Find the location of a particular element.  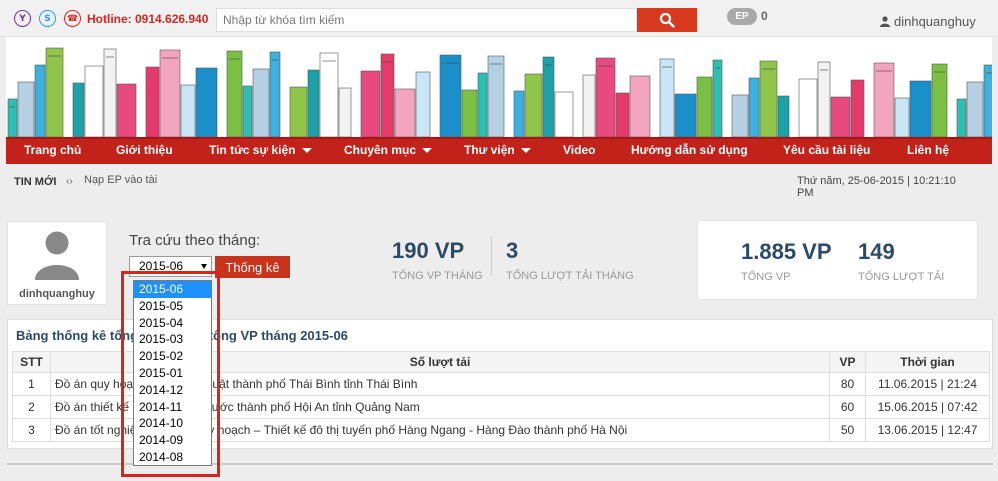

row-time: 15.06.2015 | 07:42 is located at coordinates (927, 407).